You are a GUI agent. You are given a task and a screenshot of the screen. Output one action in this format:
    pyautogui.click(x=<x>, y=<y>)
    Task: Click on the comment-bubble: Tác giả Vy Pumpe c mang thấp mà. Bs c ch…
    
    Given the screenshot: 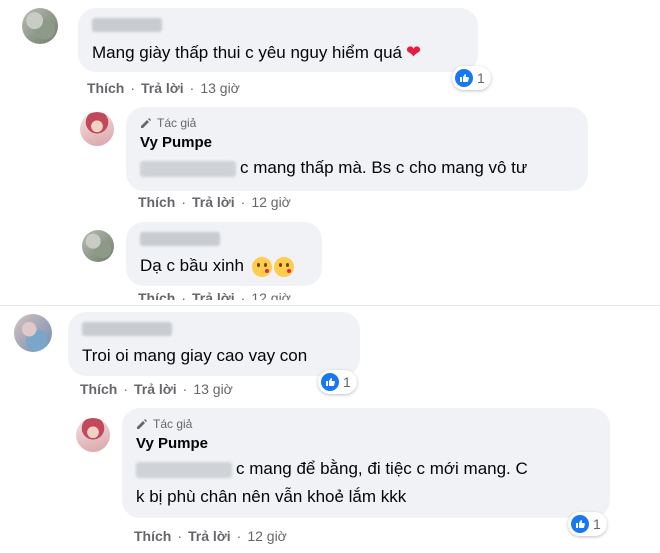 What is the action you would take?
    pyautogui.click(x=357, y=149)
    